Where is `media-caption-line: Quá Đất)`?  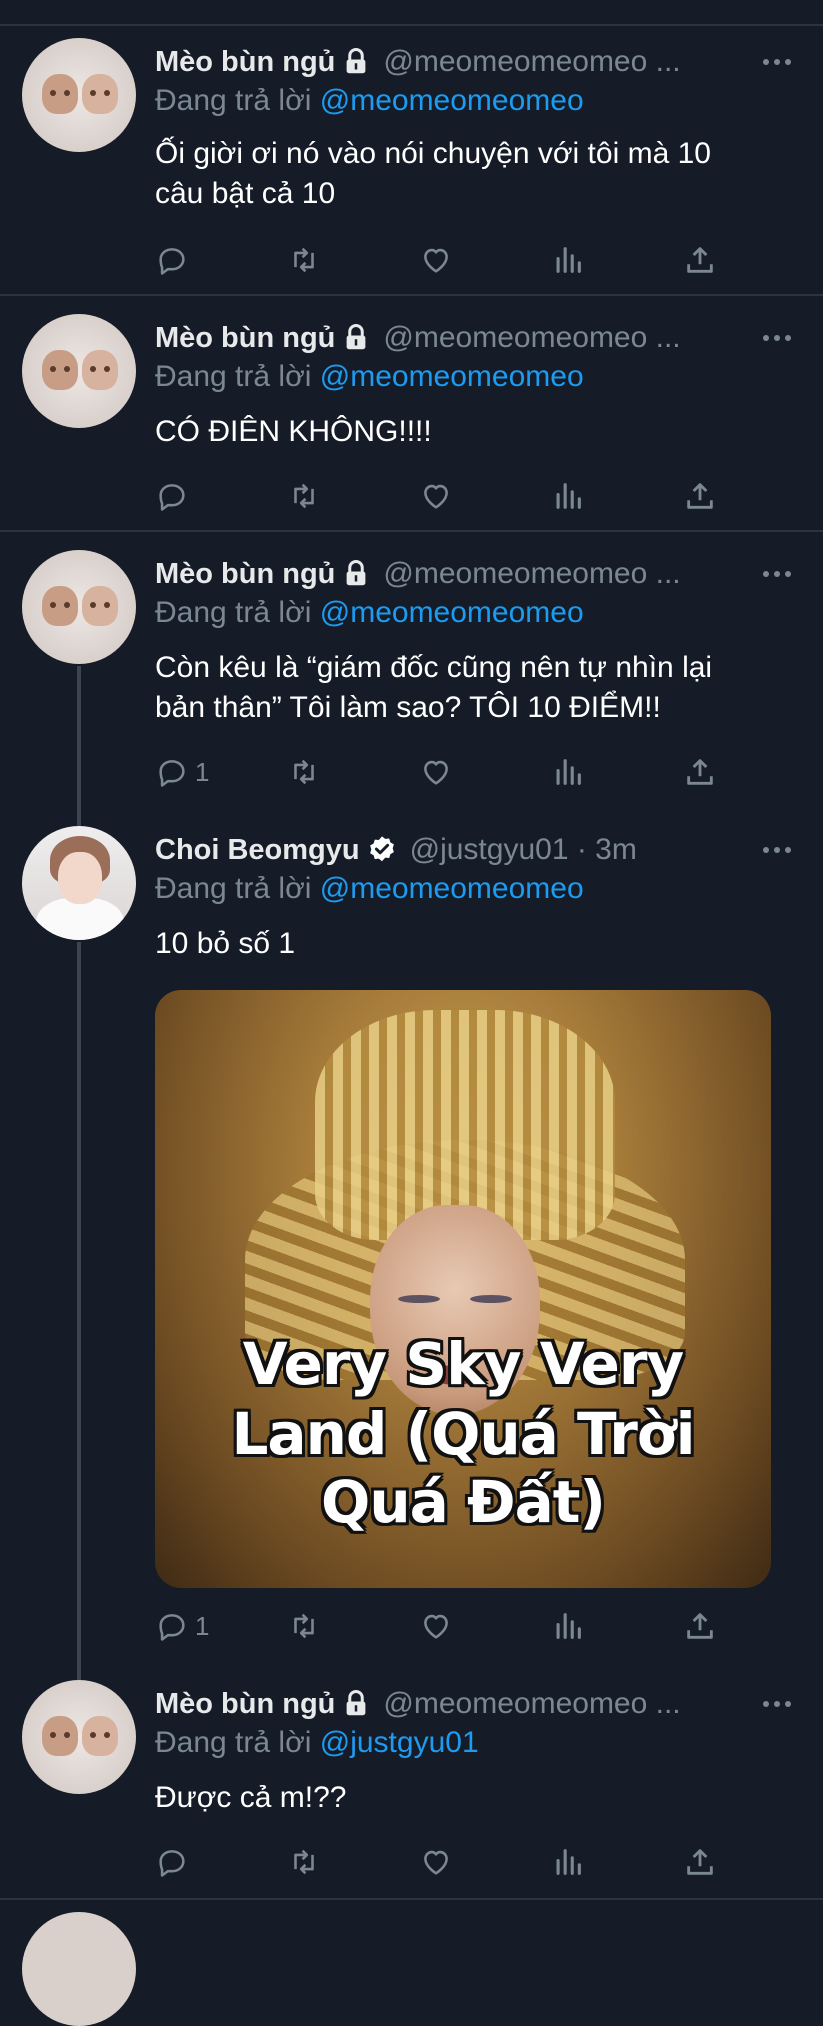
media-caption-line: Quá Đất) is located at coordinates (463, 1502).